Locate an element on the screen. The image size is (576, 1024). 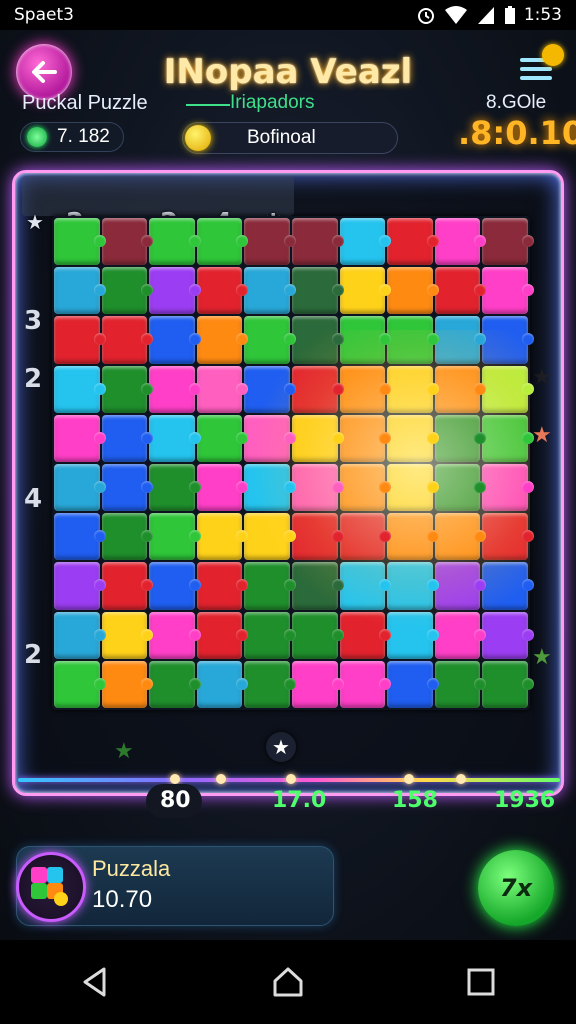
recents-nav-icon is located at coordinates (481, 982).